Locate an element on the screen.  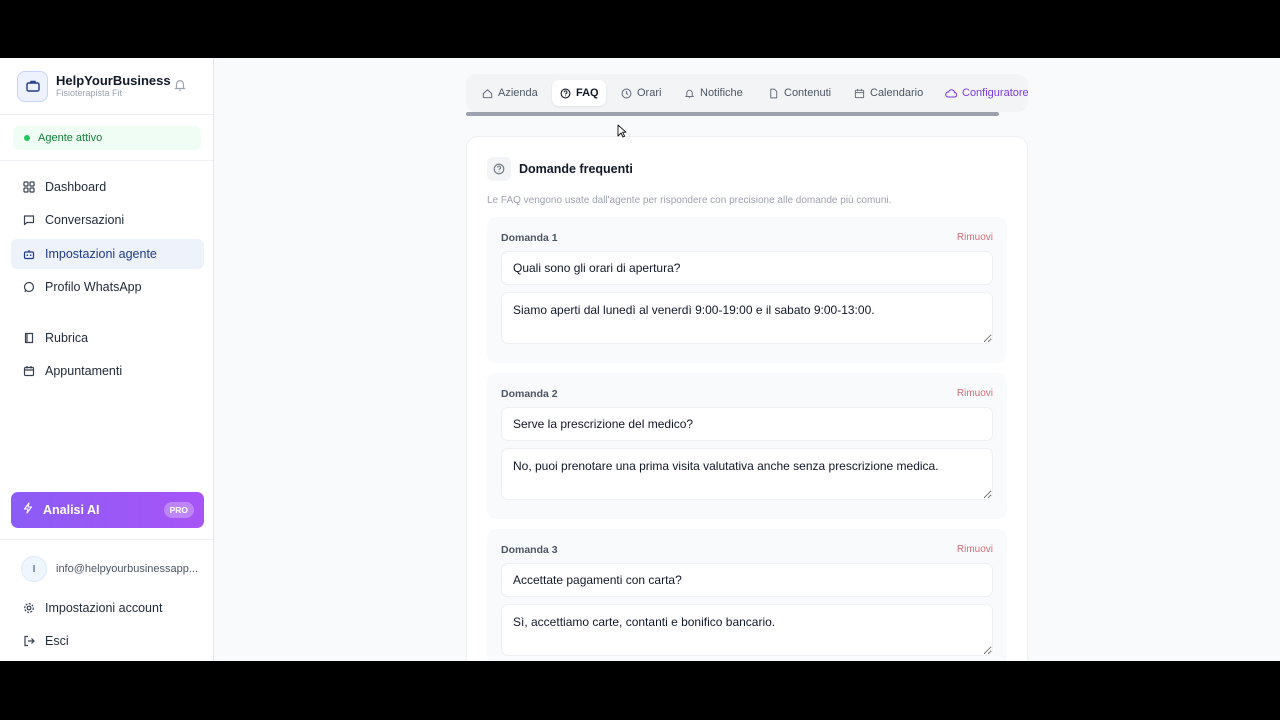
tab-contenuti: Contenuti is located at coordinates (799, 93).